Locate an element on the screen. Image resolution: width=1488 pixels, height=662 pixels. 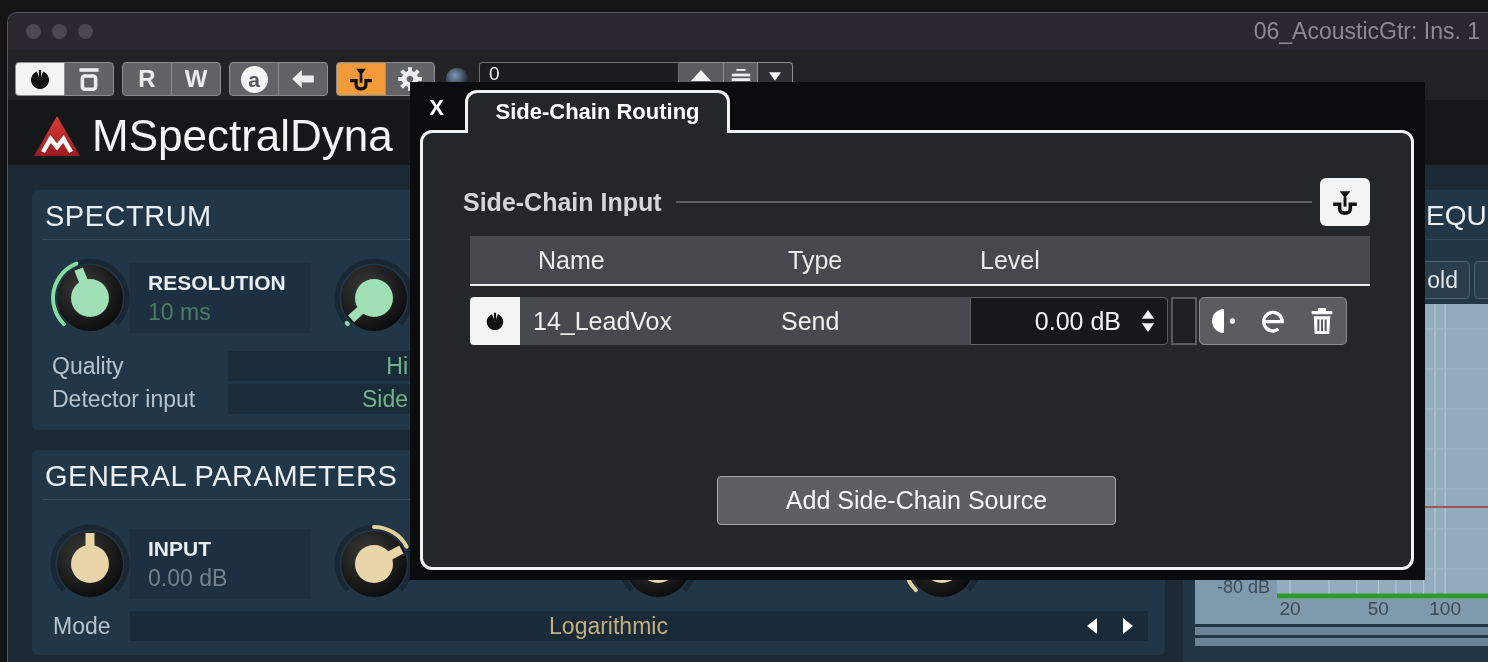
left-arrow-icon is located at coordinates (1092, 626).